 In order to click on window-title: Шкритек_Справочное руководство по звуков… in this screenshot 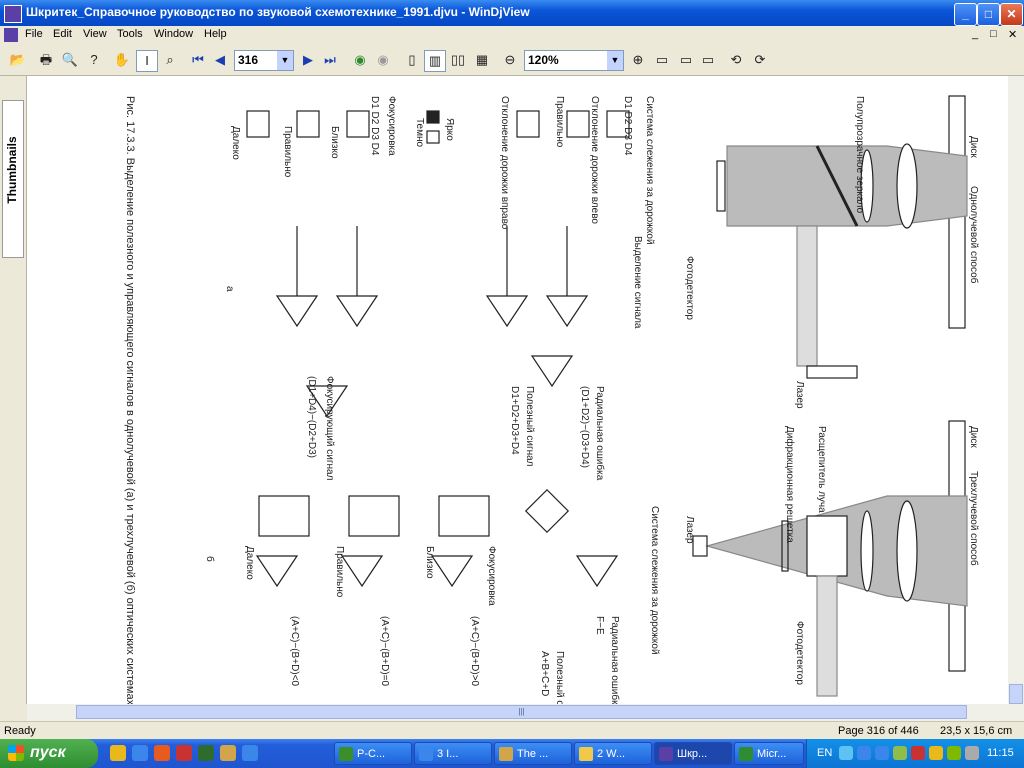, I will do `click(278, 12)`.